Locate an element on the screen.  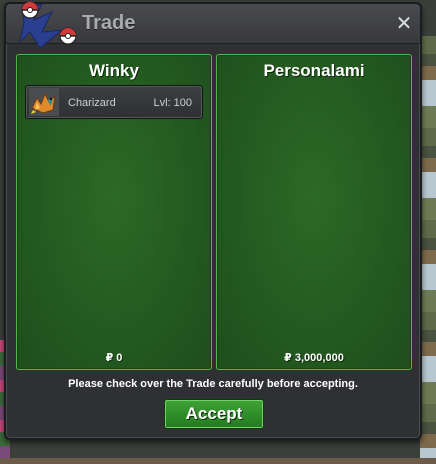
pokemmo-logo-icon is located at coordinates (48, 25).